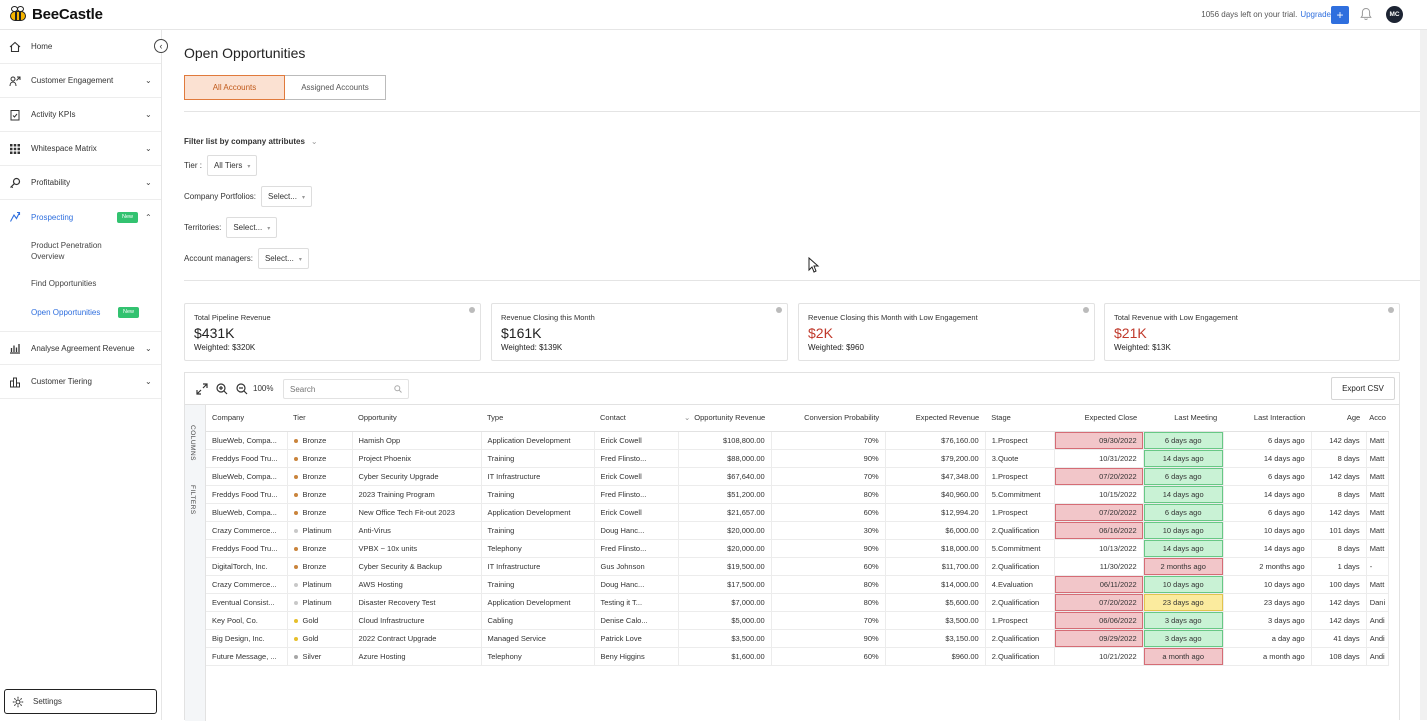  I want to click on cell-opportunity: Azure Hosting, so click(417, 656).